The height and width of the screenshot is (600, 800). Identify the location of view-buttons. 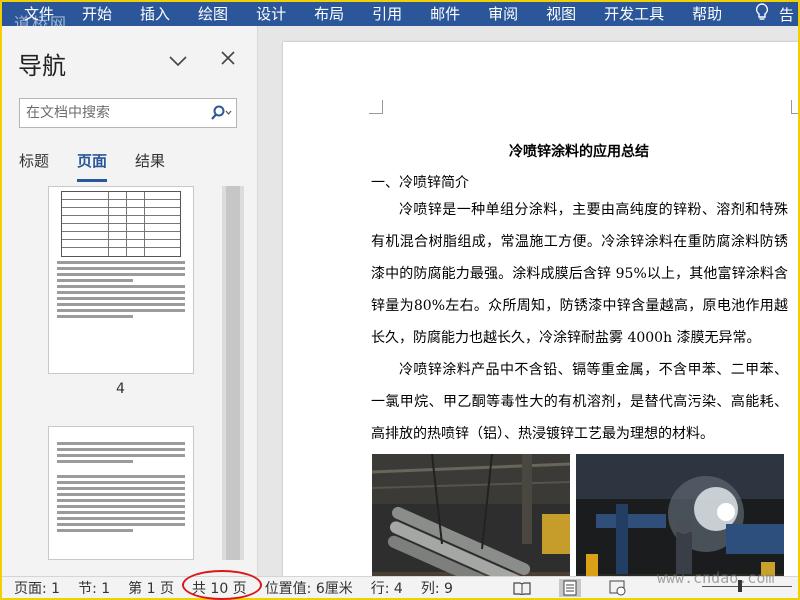
(570, 587).